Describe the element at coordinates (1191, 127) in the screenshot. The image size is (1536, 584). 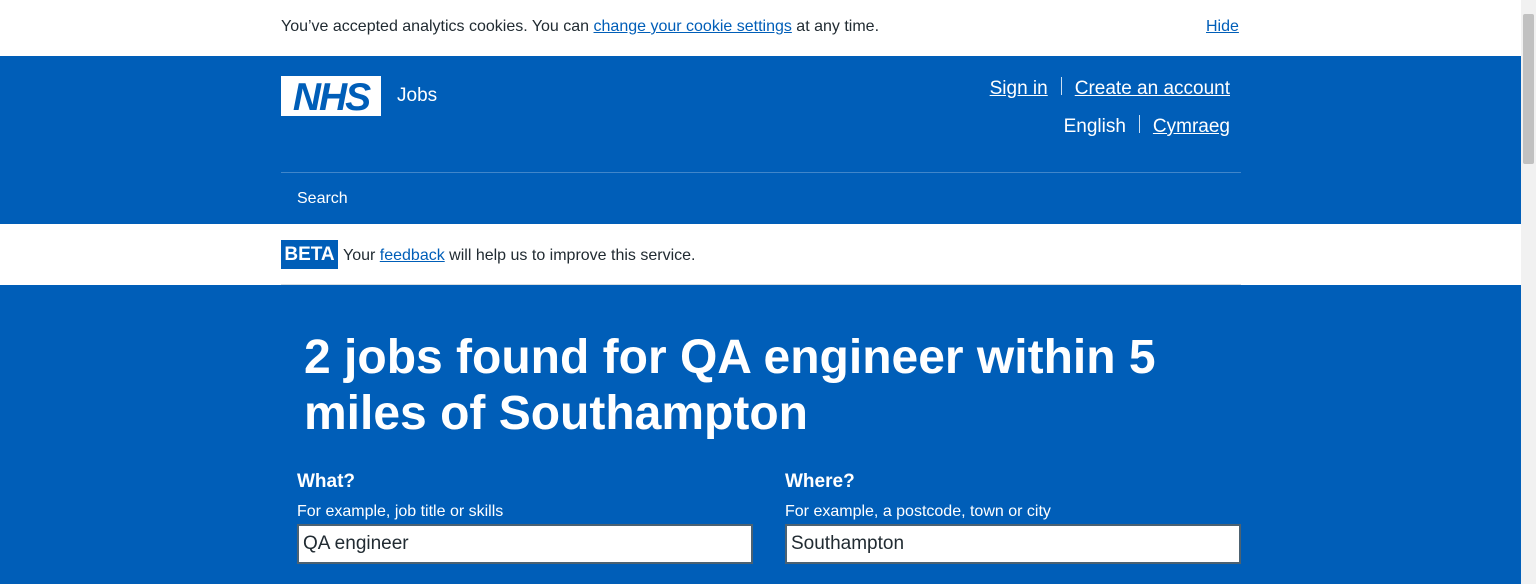
I see `language-cymraeg-link: Cymraeg` at that location.